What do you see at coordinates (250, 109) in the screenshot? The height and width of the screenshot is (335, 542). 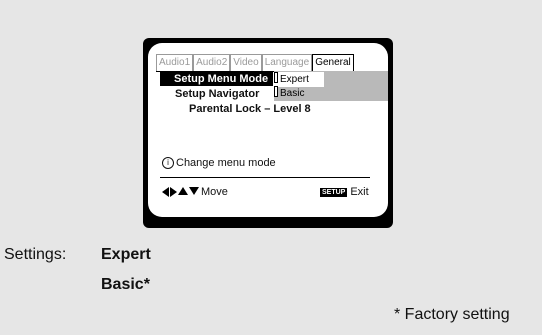 I see `menu-item-parental-lock: Parental Lock – Level 8` at bounding box center [250, 109].